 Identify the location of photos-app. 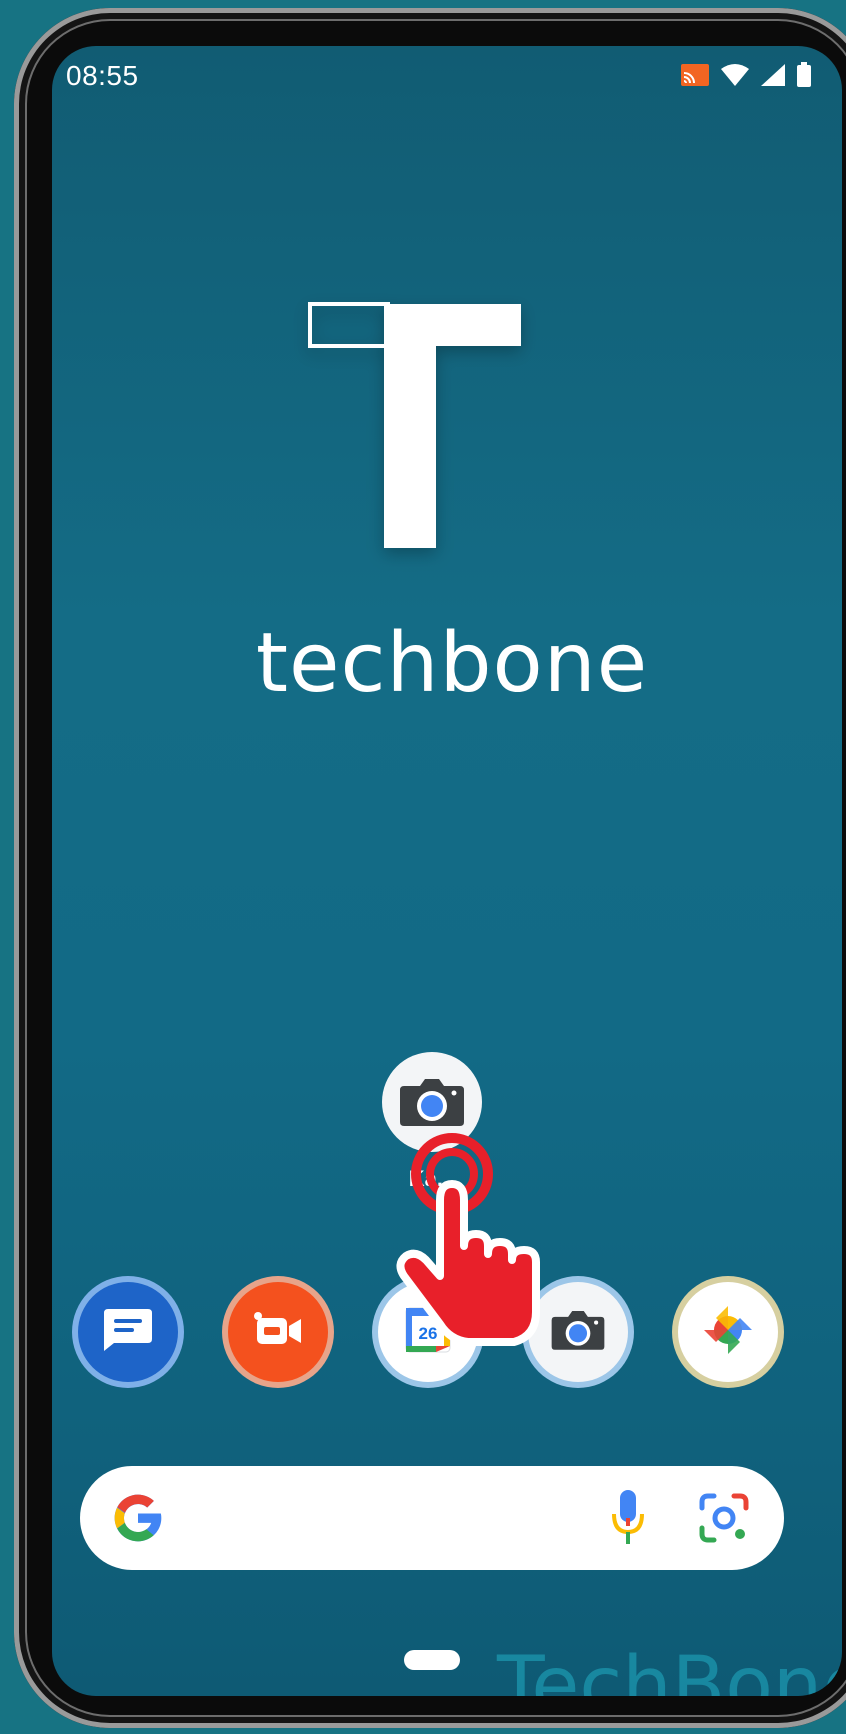
(728, 1332).